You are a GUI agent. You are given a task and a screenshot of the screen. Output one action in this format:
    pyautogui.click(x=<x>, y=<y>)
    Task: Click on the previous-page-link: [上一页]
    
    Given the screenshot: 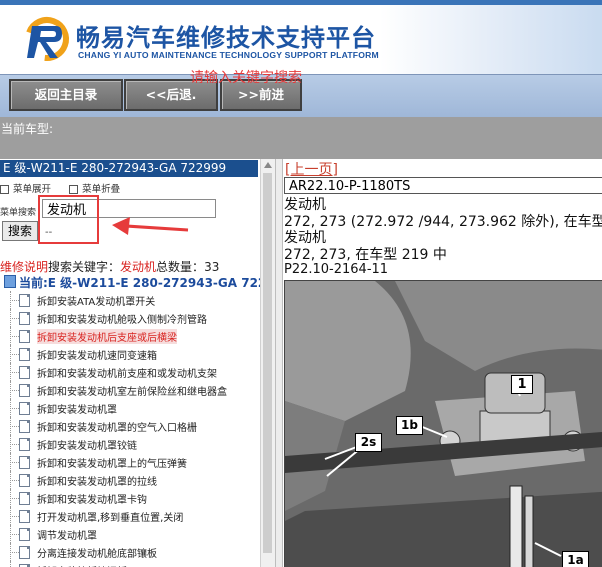 What is the action you would take?
    pyautogui.click(x=311, y=169)
    